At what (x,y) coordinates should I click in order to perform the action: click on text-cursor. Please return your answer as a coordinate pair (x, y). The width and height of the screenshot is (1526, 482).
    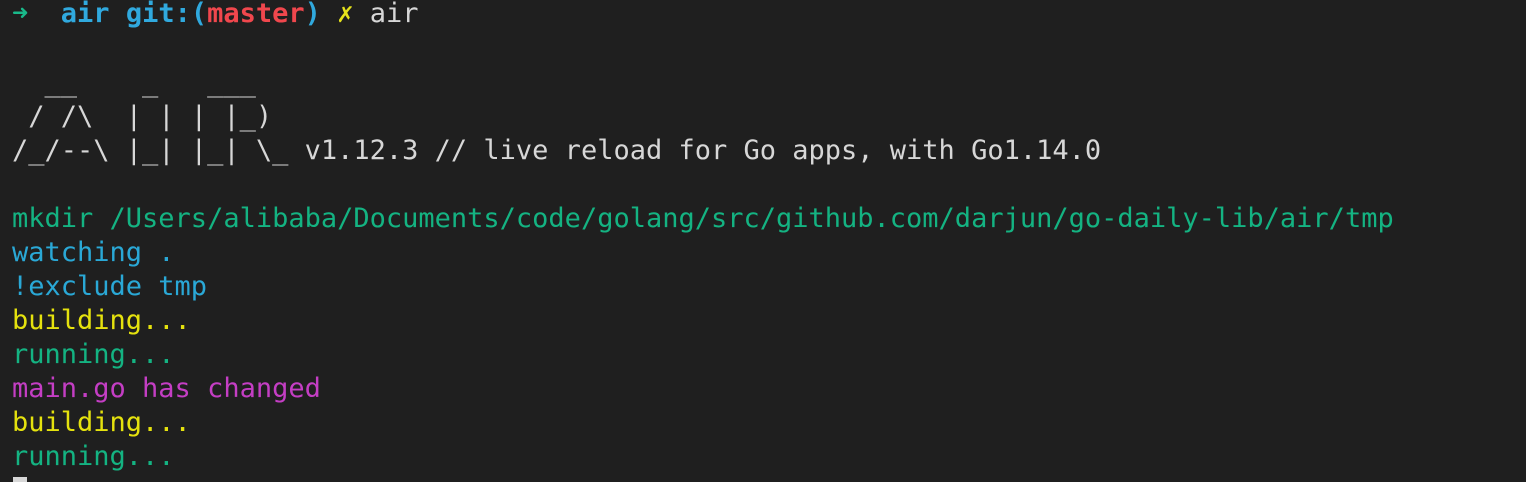
    Looking at the image, I should click on (20, 479).